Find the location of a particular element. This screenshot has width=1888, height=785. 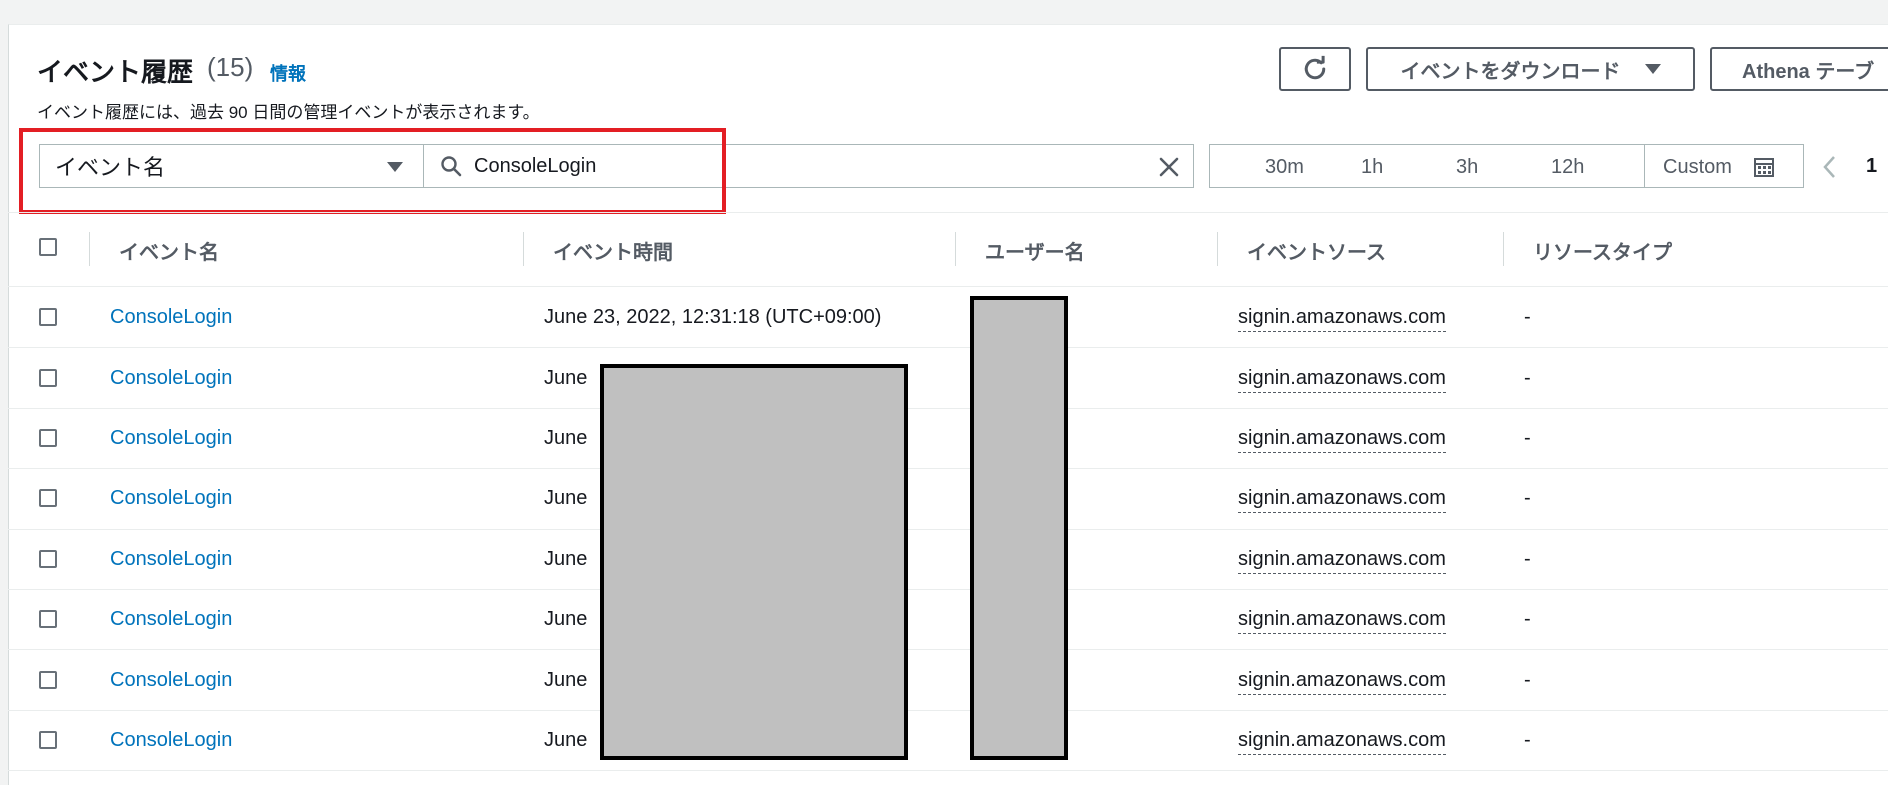

athena-button-label: Athena テーブ is located at coordinates (1808, 71).